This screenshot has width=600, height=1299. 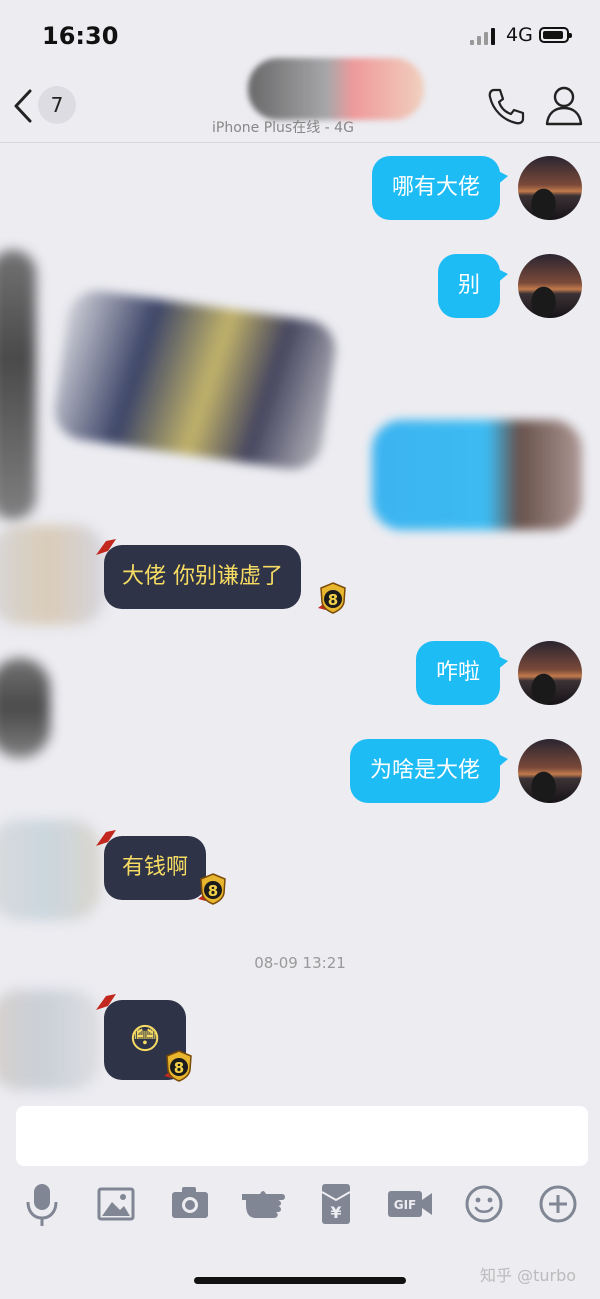 What do you see at coordinates (42, 1204) in the screenshot?
I see `microphone-icon` at bounding box center [42, 1204].